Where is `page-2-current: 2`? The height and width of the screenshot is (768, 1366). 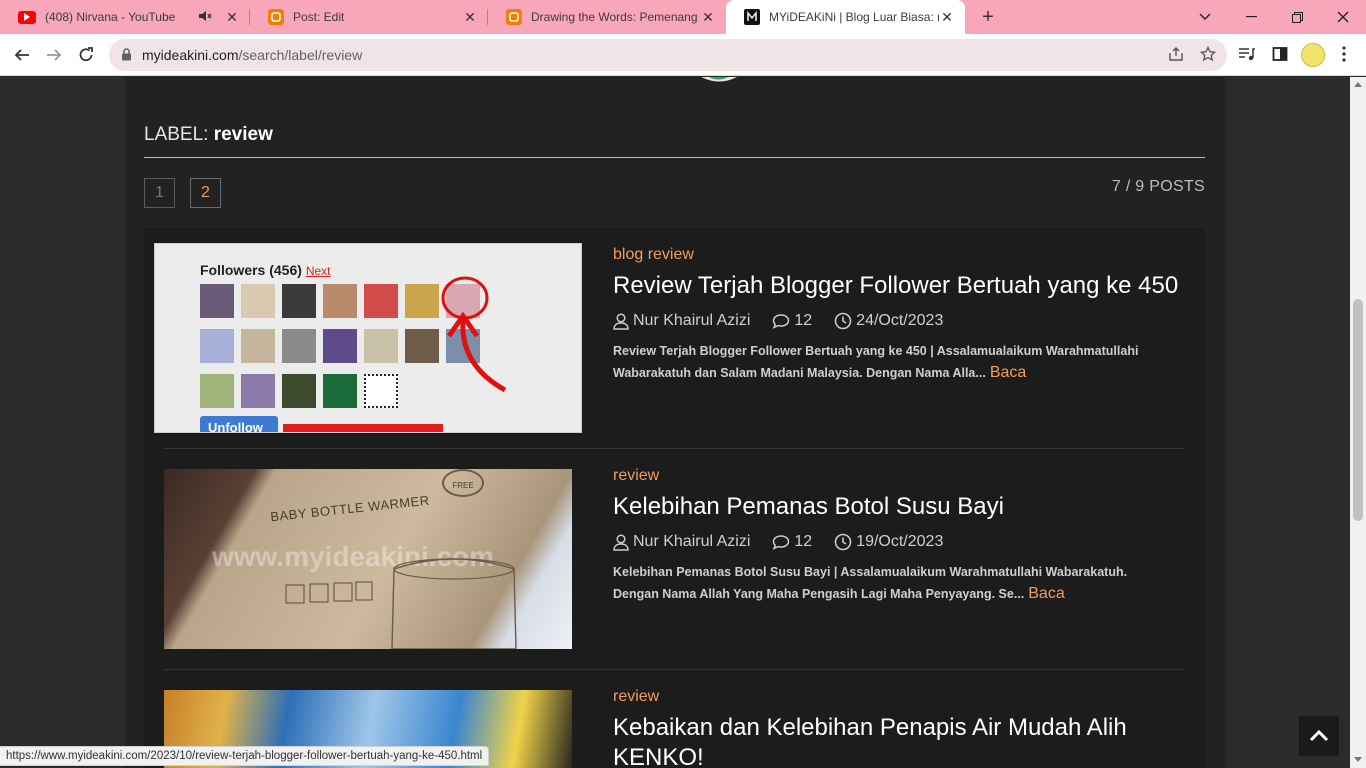 page-2-current: 2 is located at coordinates (205, 193).